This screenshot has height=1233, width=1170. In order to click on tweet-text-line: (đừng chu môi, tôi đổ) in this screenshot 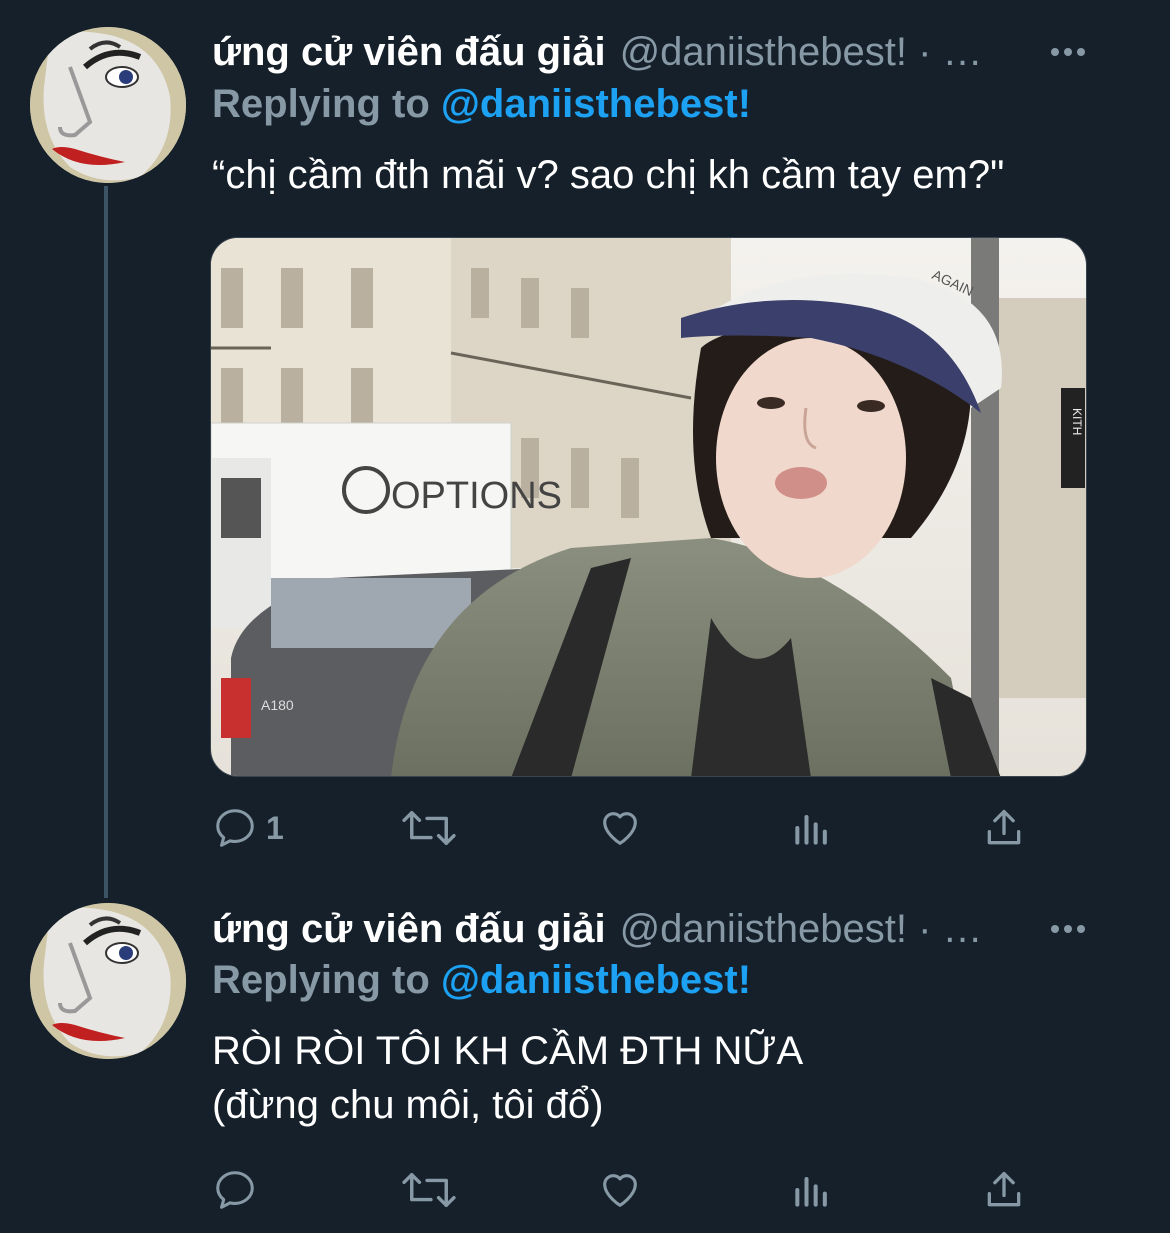, I will do `click(408, 1105)`.